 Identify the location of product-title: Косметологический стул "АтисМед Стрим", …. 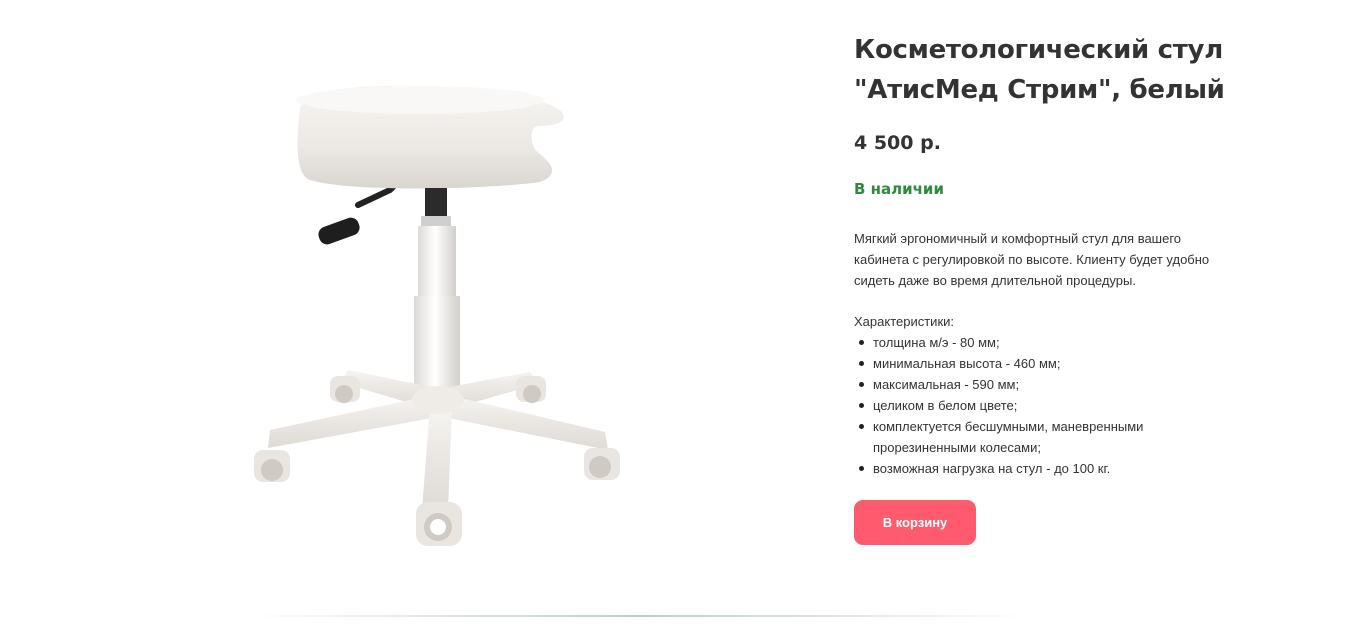
(1054, 70).